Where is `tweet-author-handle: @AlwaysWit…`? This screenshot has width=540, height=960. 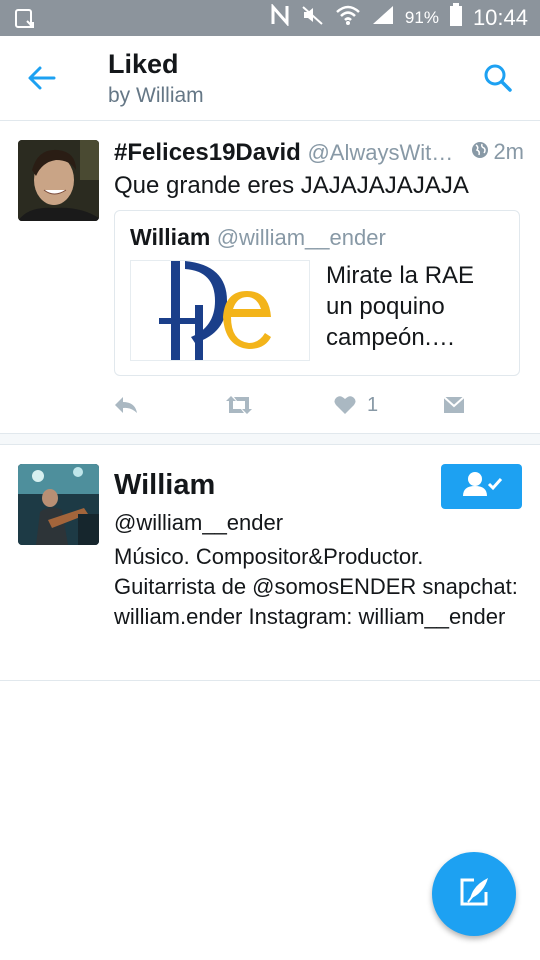
tweet-author-handle: @AlwaysWit… is located at coordinates (380, 152).